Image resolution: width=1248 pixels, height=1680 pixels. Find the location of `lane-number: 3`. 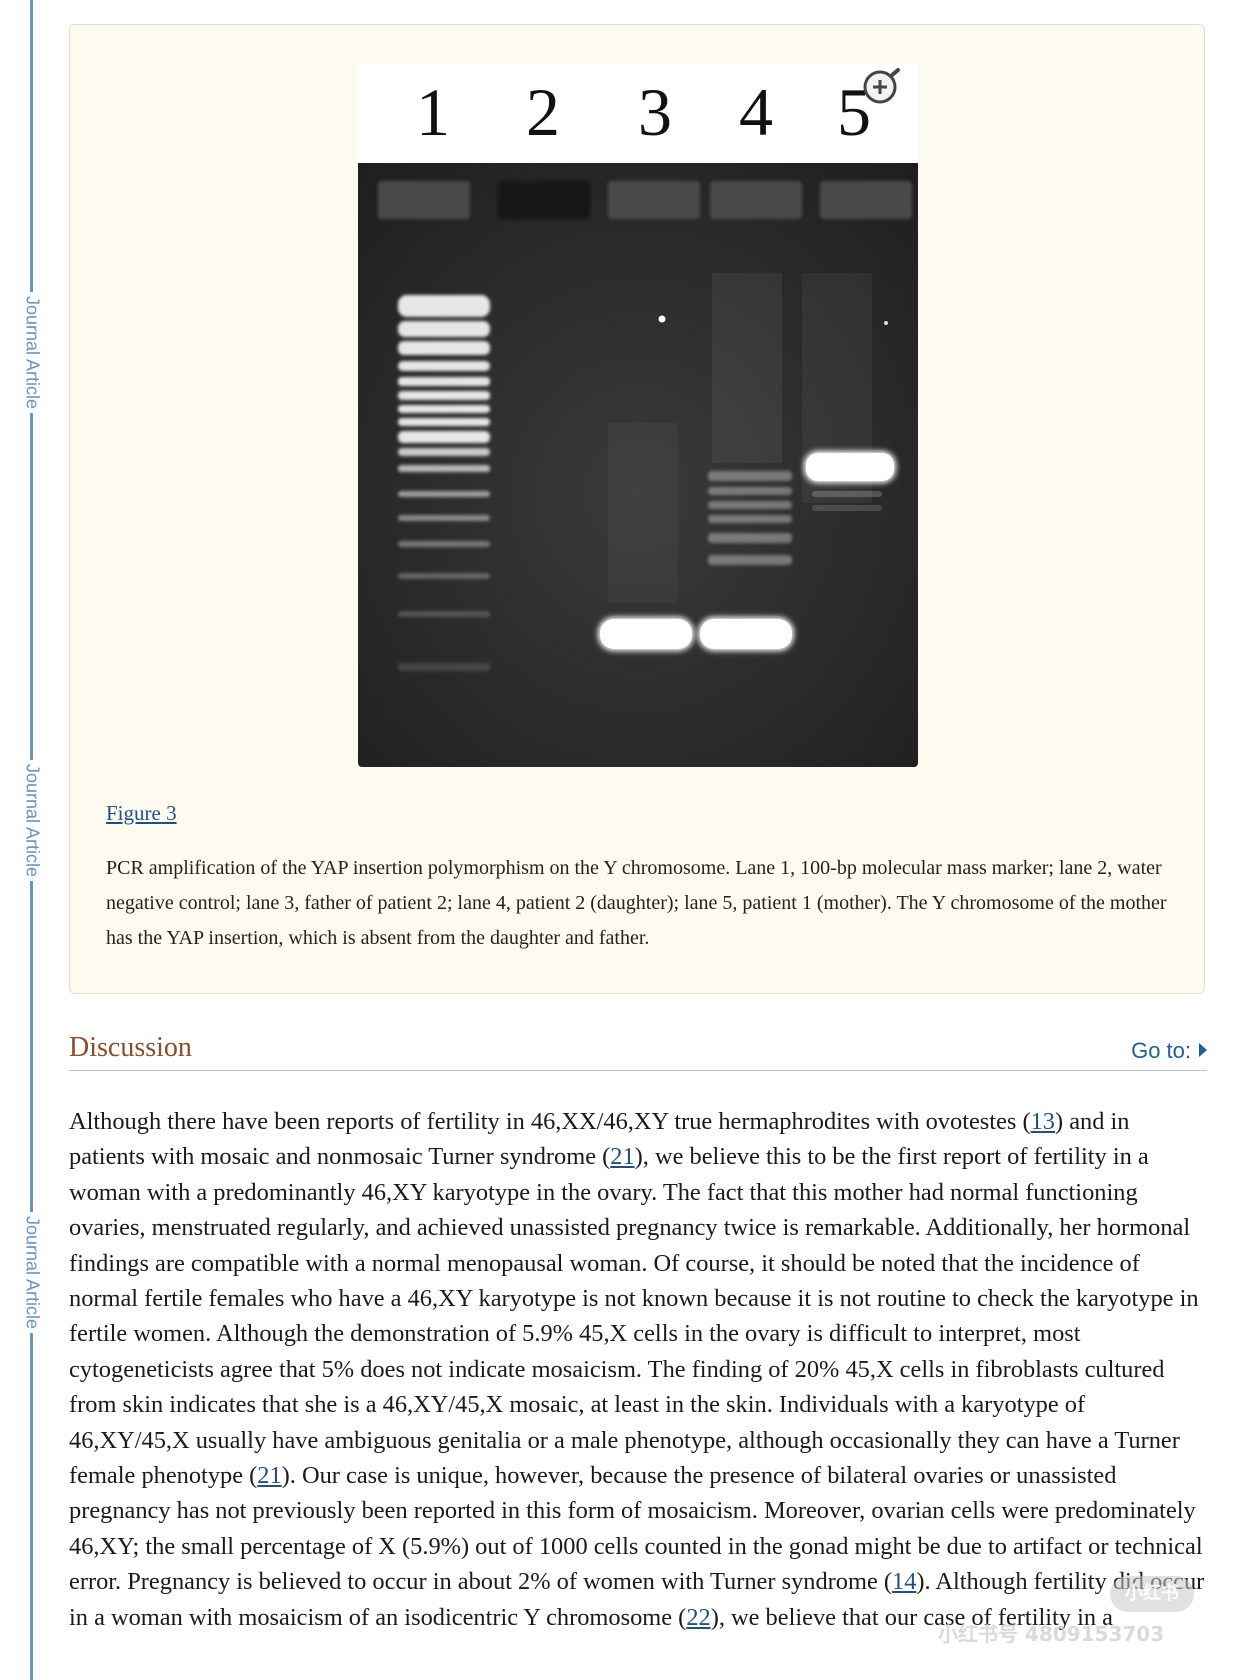

lane-number: 3 is located at coordinates (655, 112).